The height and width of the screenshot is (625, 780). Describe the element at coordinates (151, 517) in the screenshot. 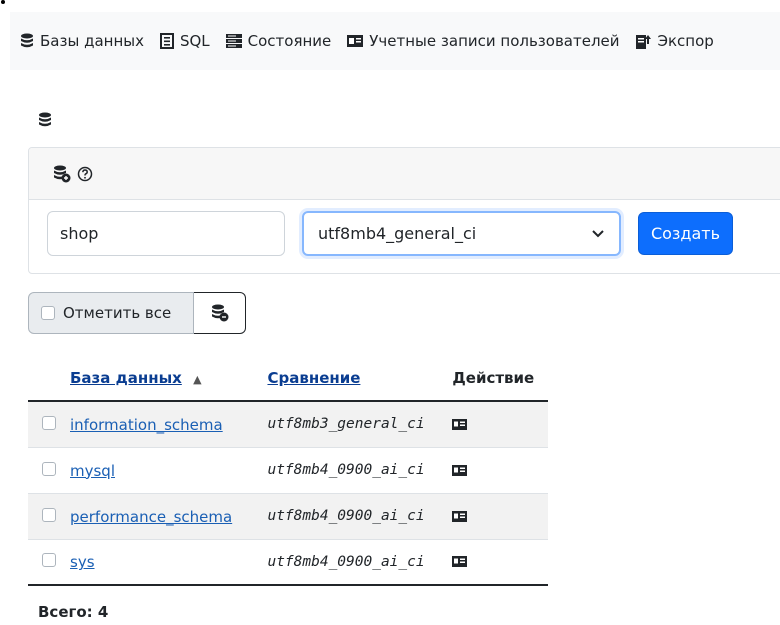

I see `database-link: performance_schema` at that location.